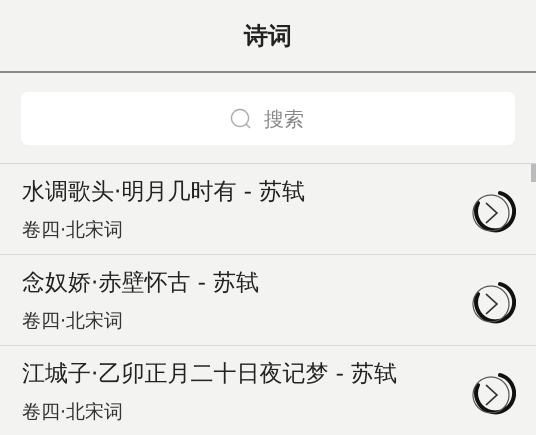  What do you see at coordinates (533, 173) in the screenshot?
I see `scroll-thumb` at bounding box center [533, 173].